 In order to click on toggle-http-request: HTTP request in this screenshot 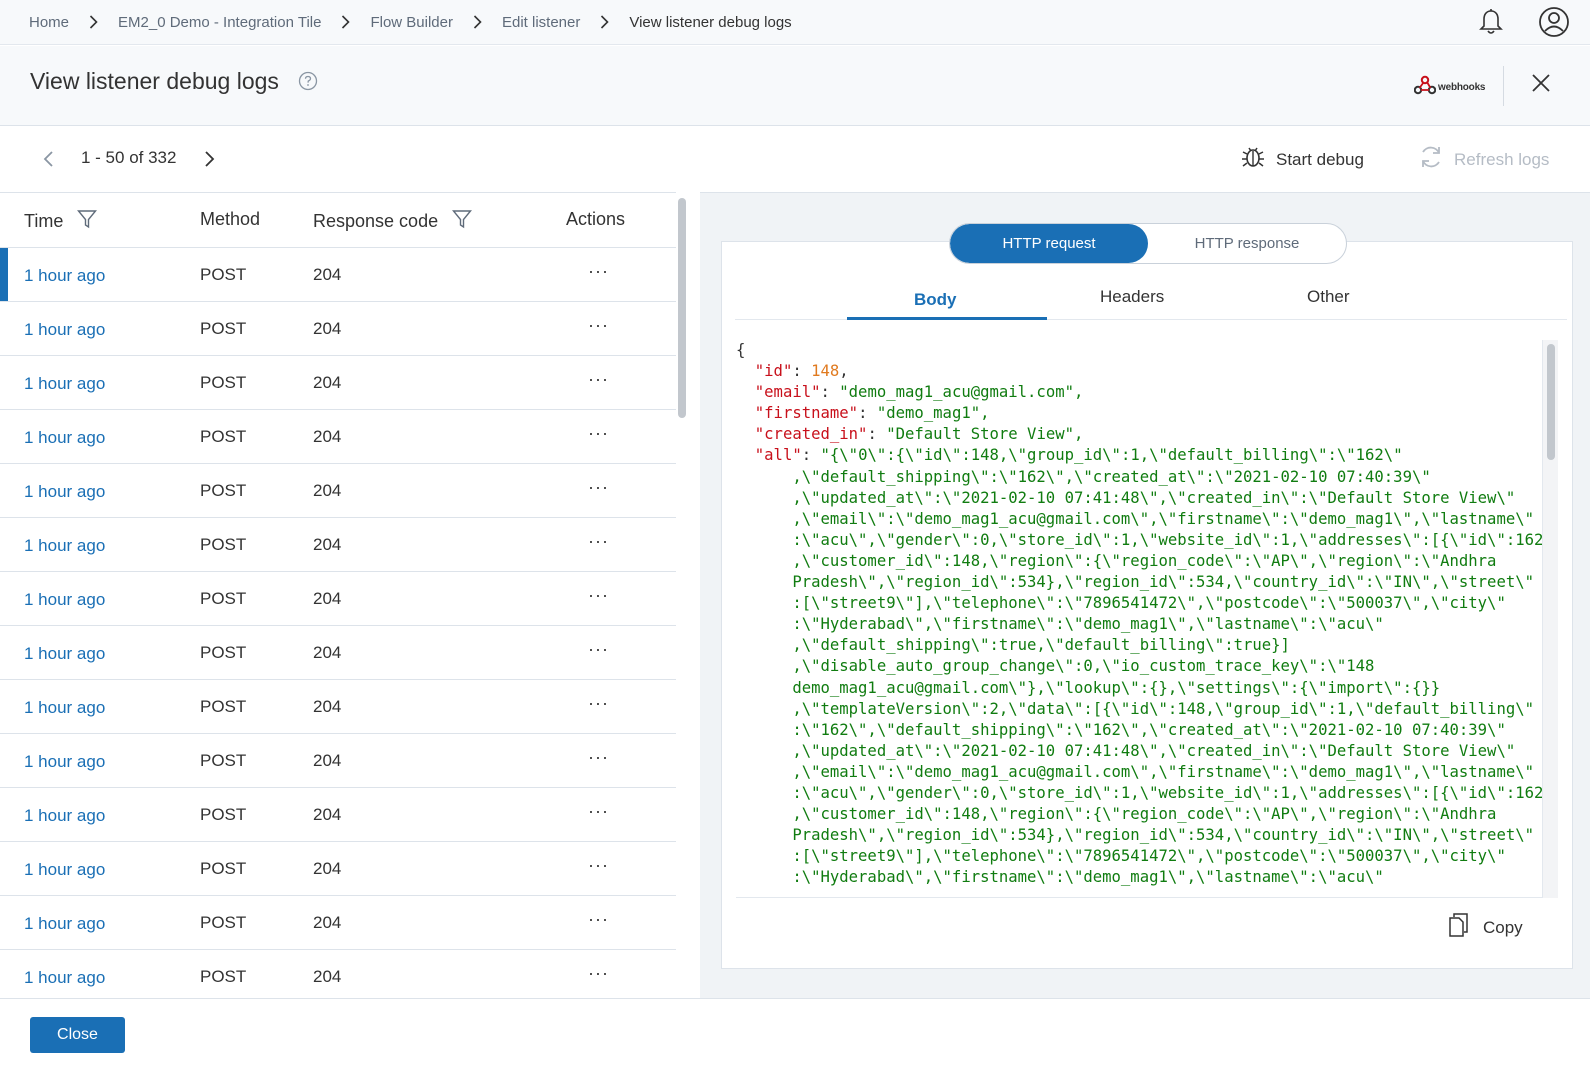, I will do `click(1049, 243)`.